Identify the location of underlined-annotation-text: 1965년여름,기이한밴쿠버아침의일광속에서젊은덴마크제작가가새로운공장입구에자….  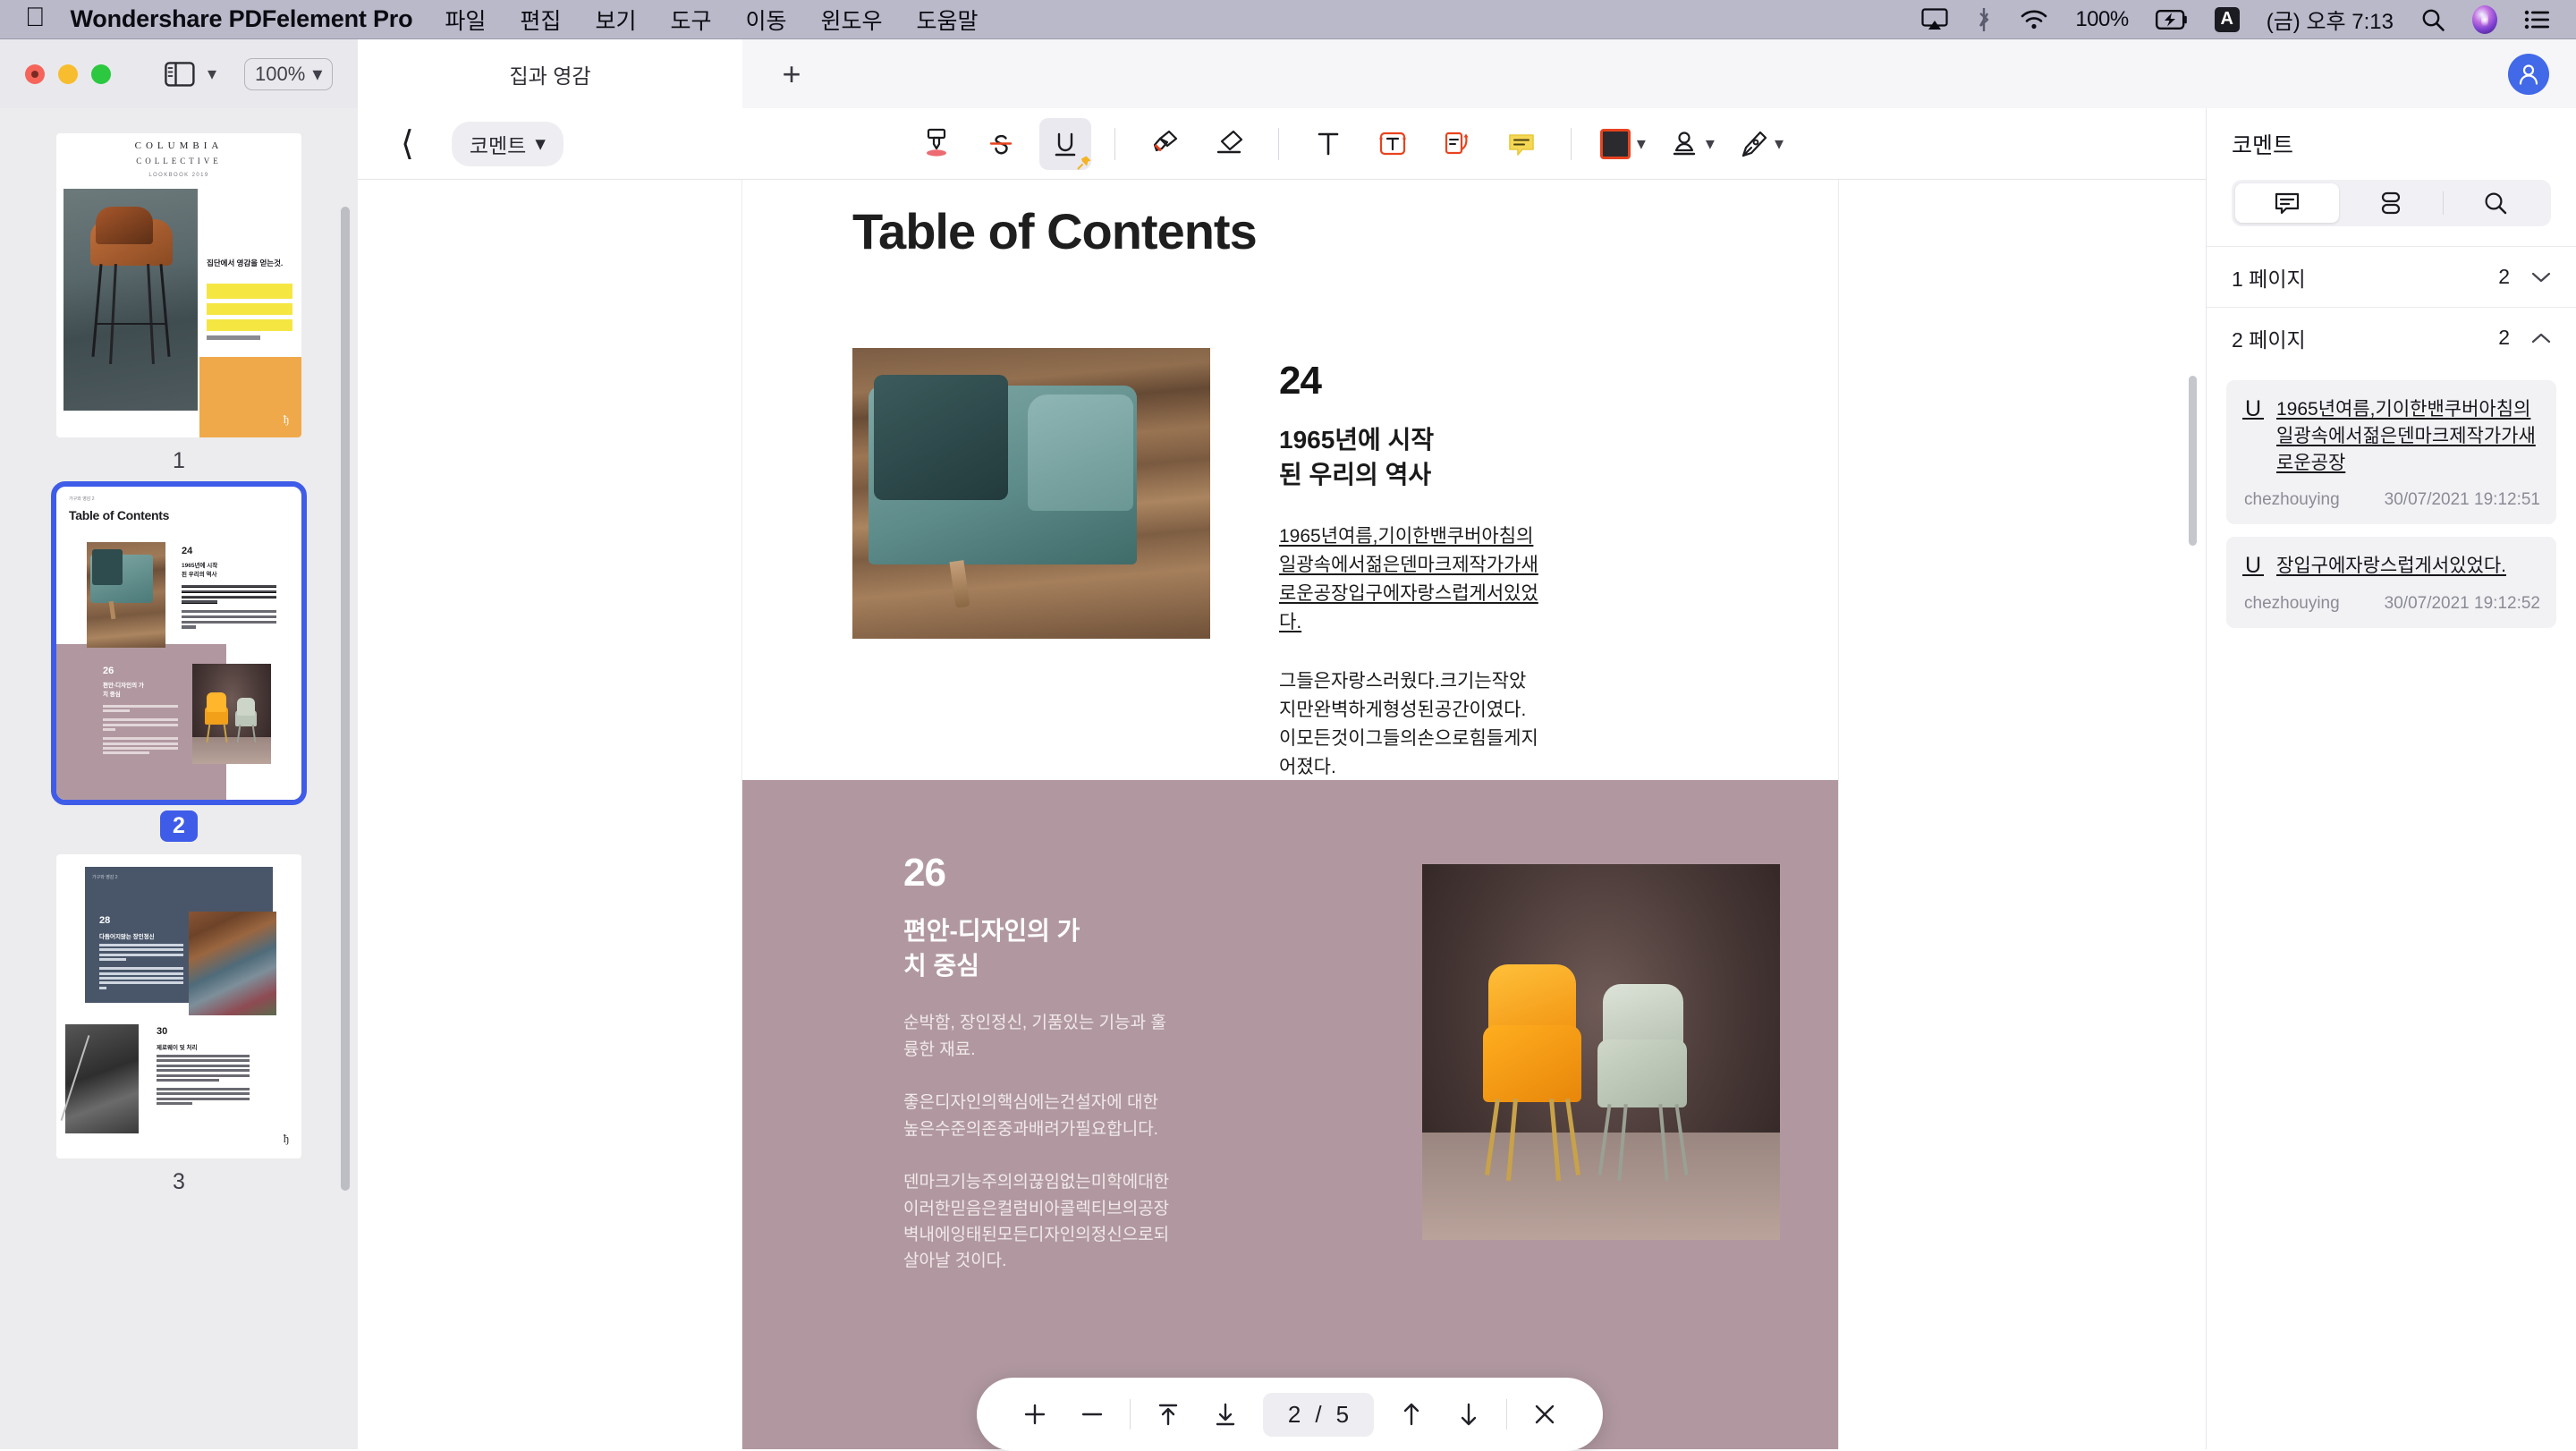
(1408, 579).